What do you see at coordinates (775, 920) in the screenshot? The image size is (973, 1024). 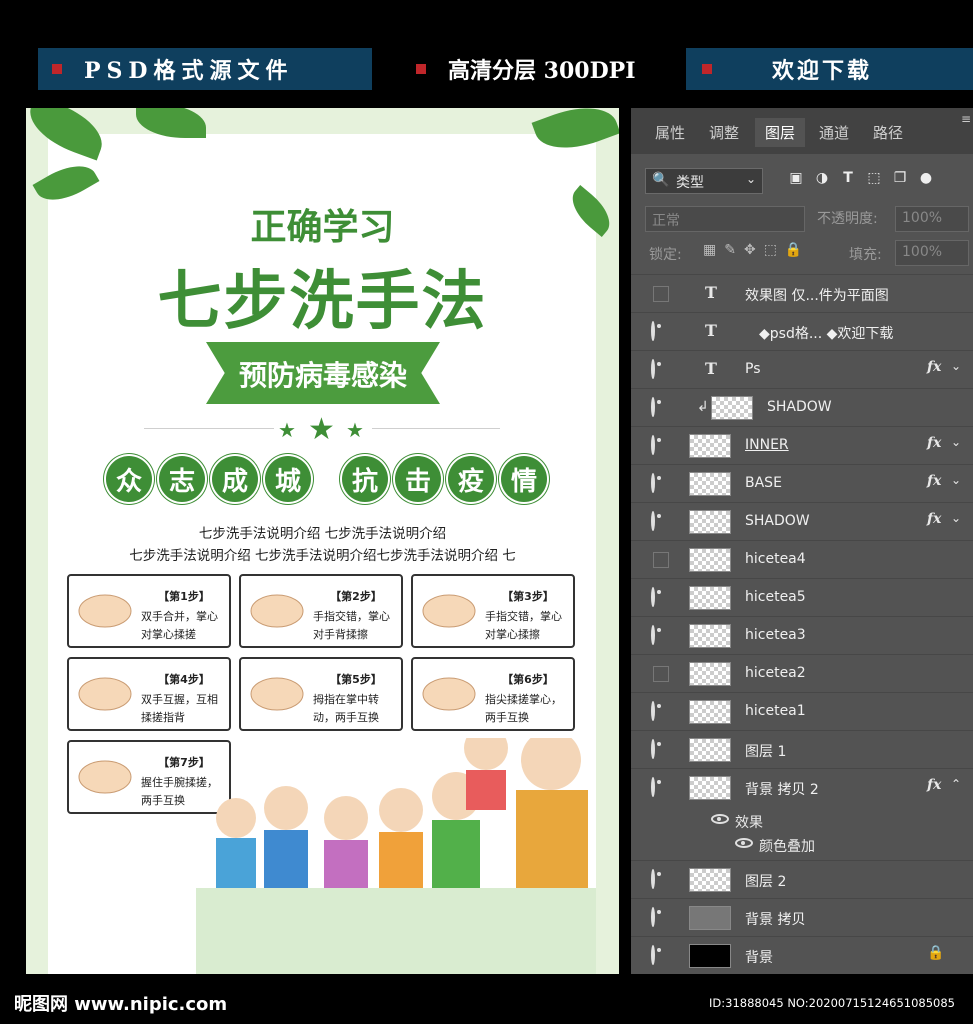 I see `layer-name: 背景 拷贝` at bounding box center [775, 920].